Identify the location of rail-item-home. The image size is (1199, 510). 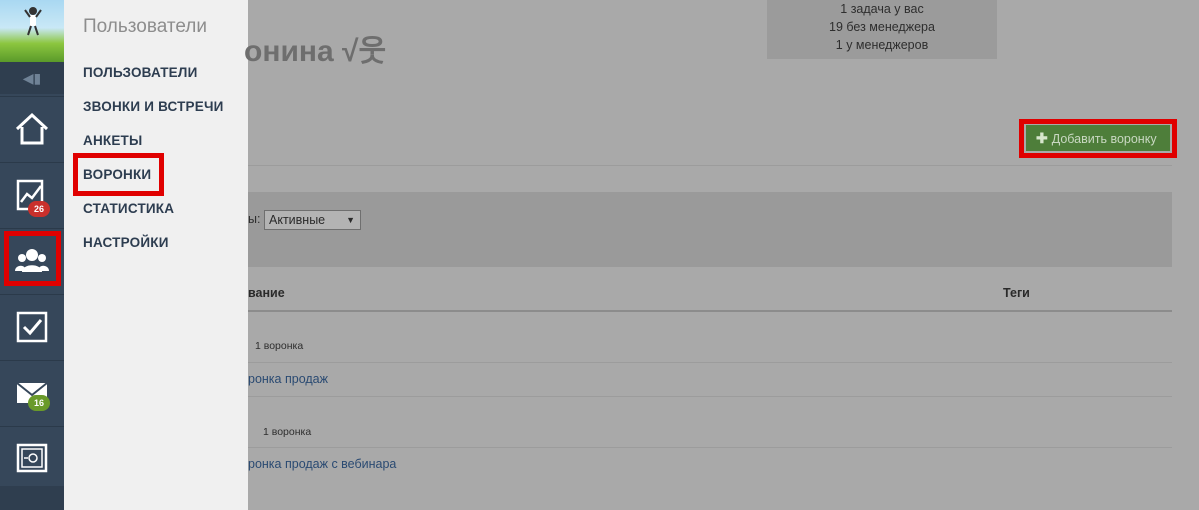
(32, 129).